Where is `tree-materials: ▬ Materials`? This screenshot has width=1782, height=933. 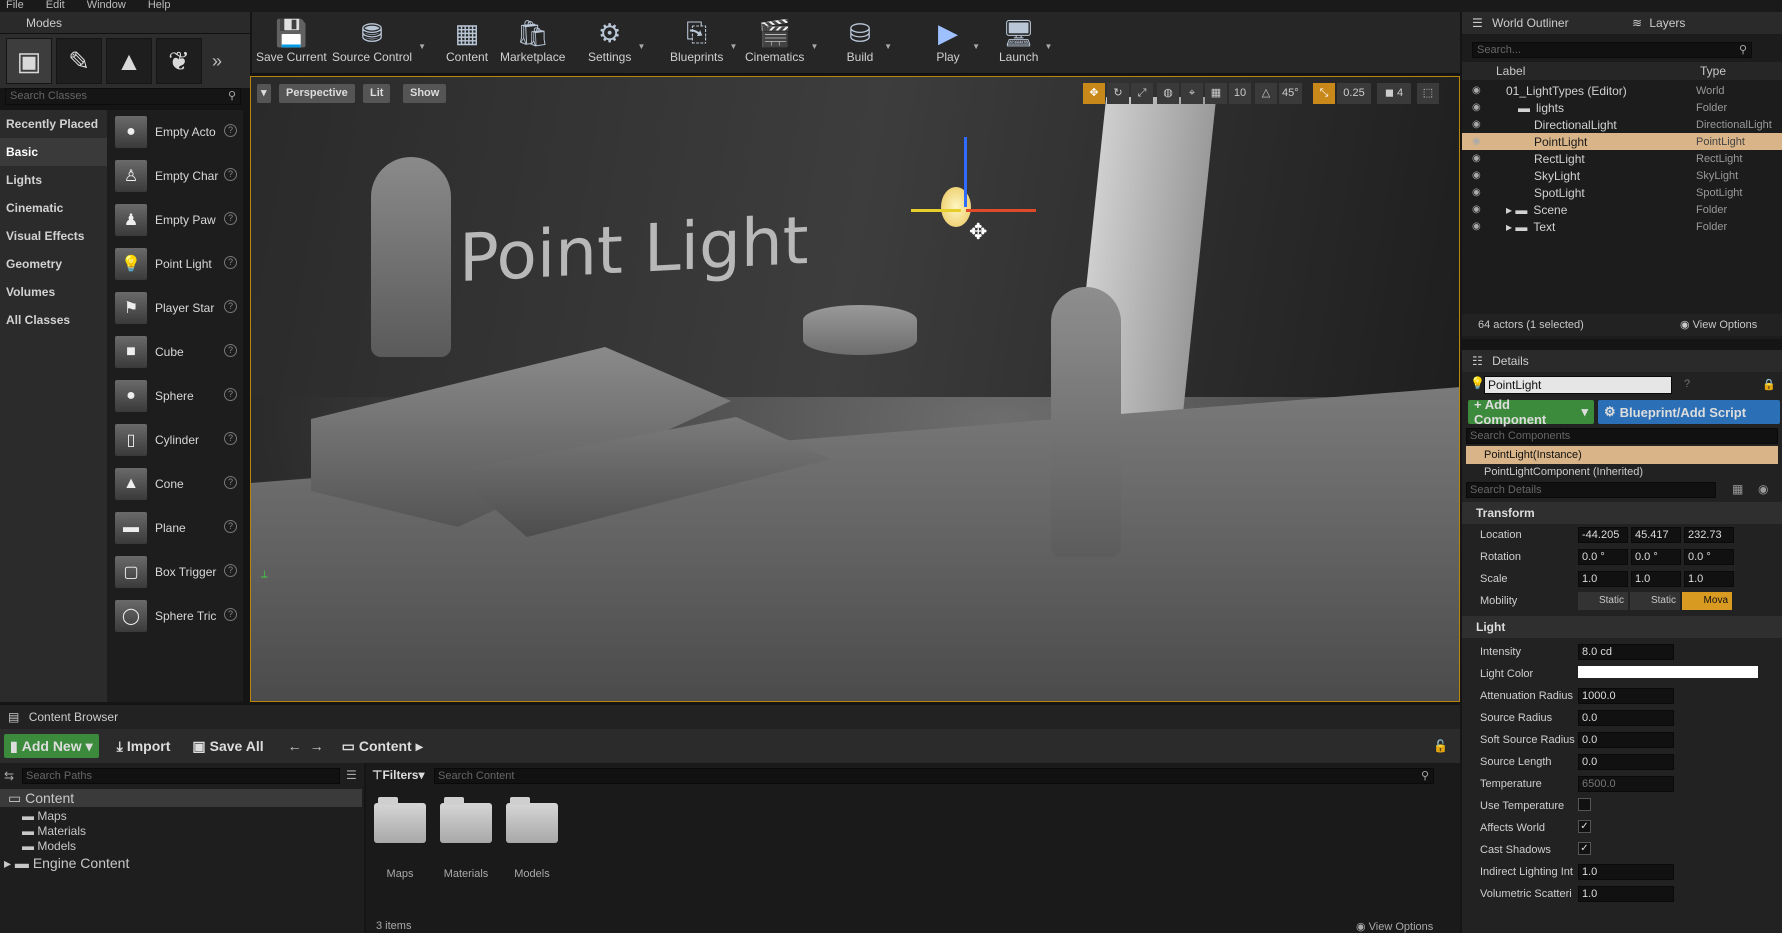 tree-materials: ▬ Materials is located at coordinates (54, 831).